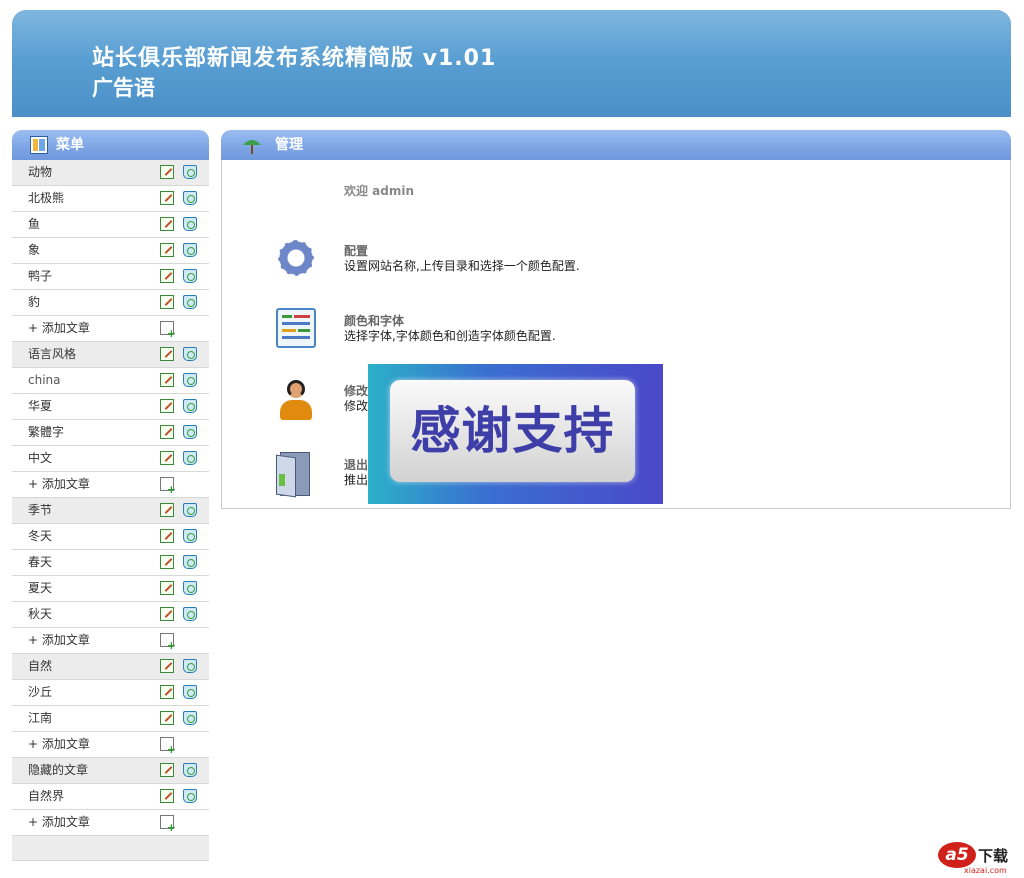 This screenshot has height=878, width=1024. Describe the element at coordinates (40, 276) in the screenshot. I see `menu-item-label: 鸭子` at that location.